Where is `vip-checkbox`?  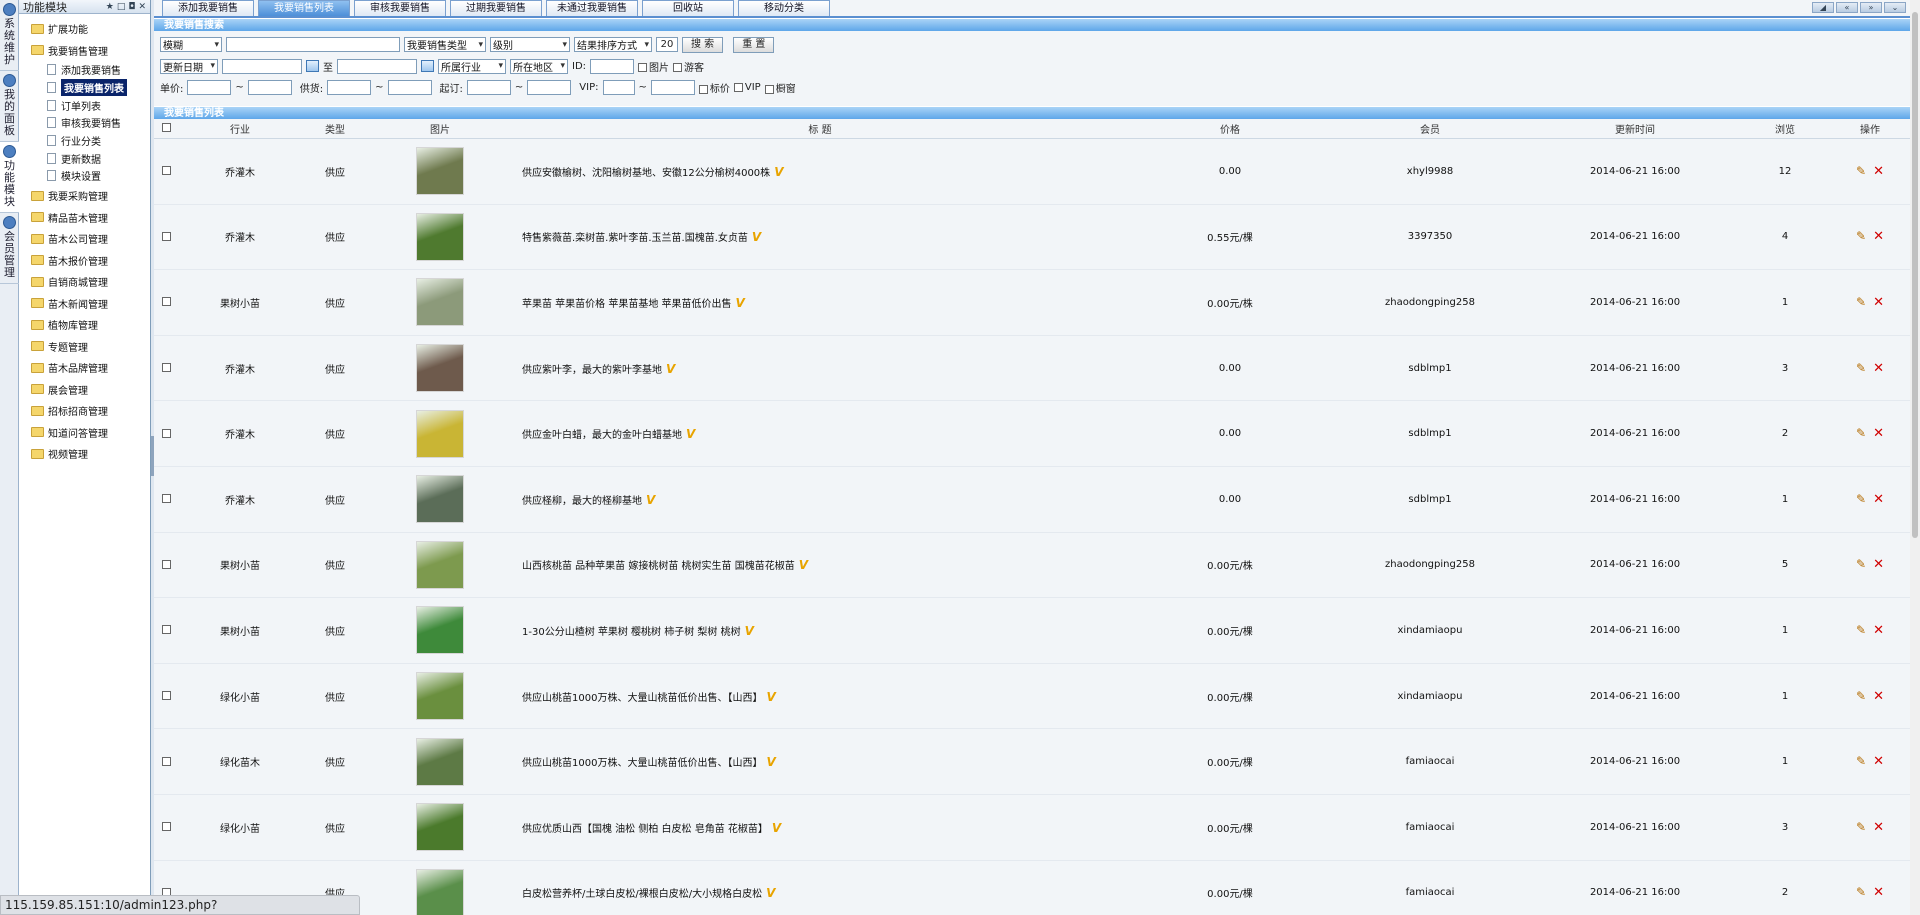 vip-checkbox is located at coordinates (738, 87).